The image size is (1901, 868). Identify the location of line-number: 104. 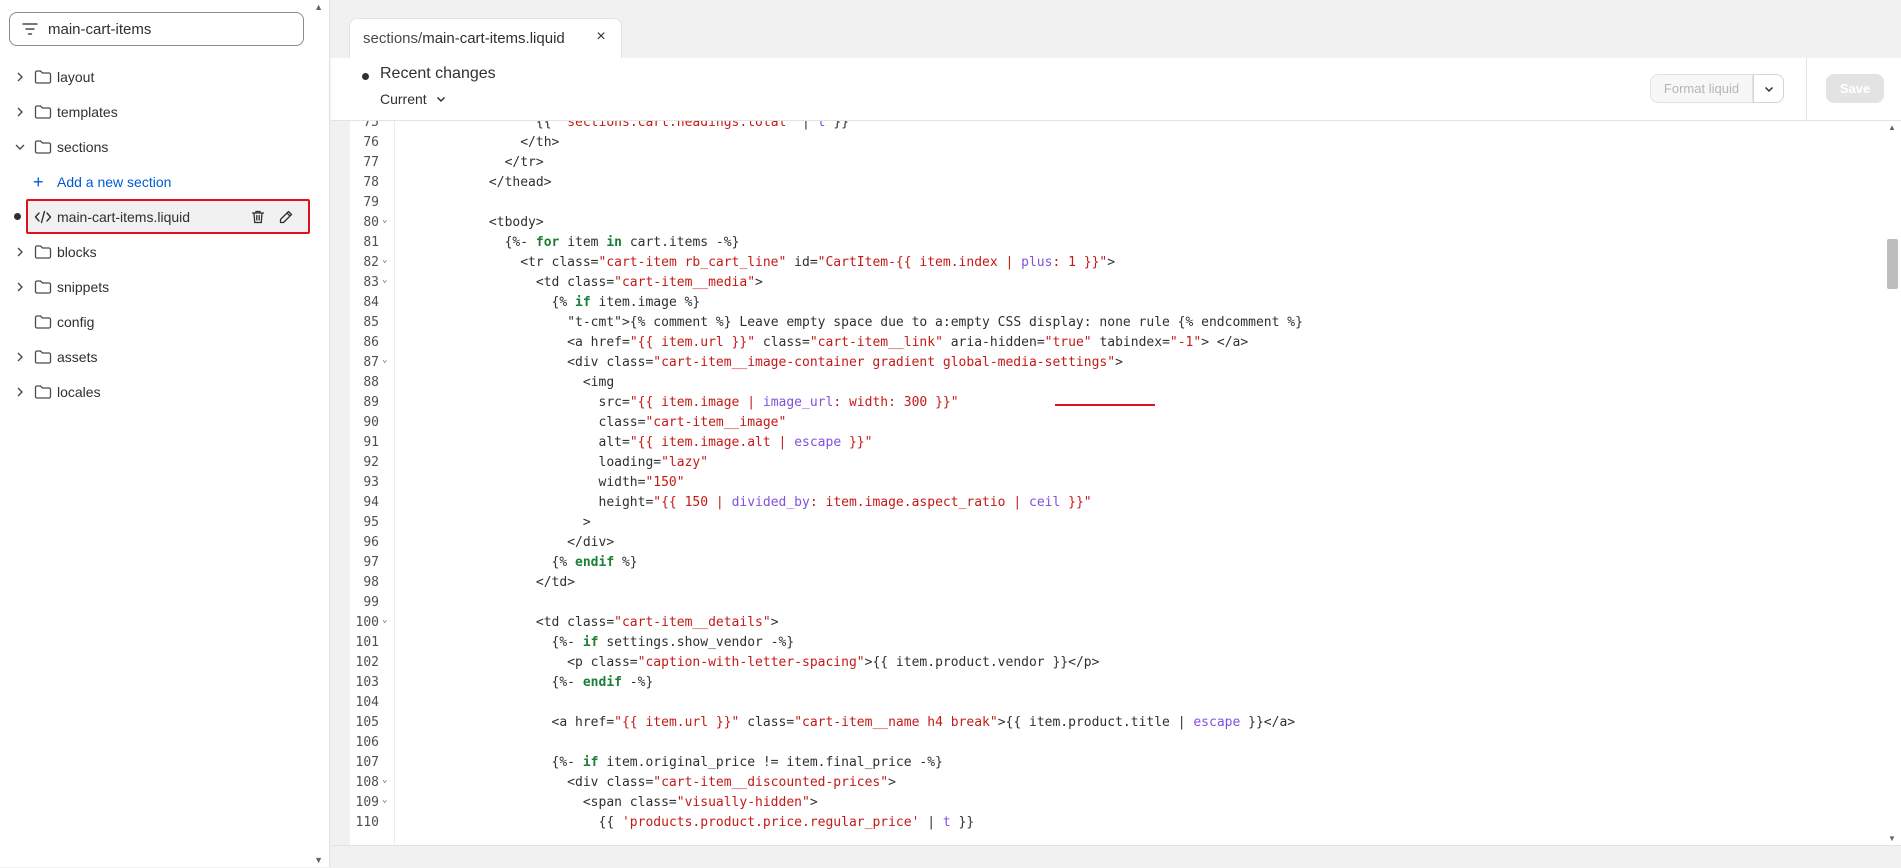
(367, 702).